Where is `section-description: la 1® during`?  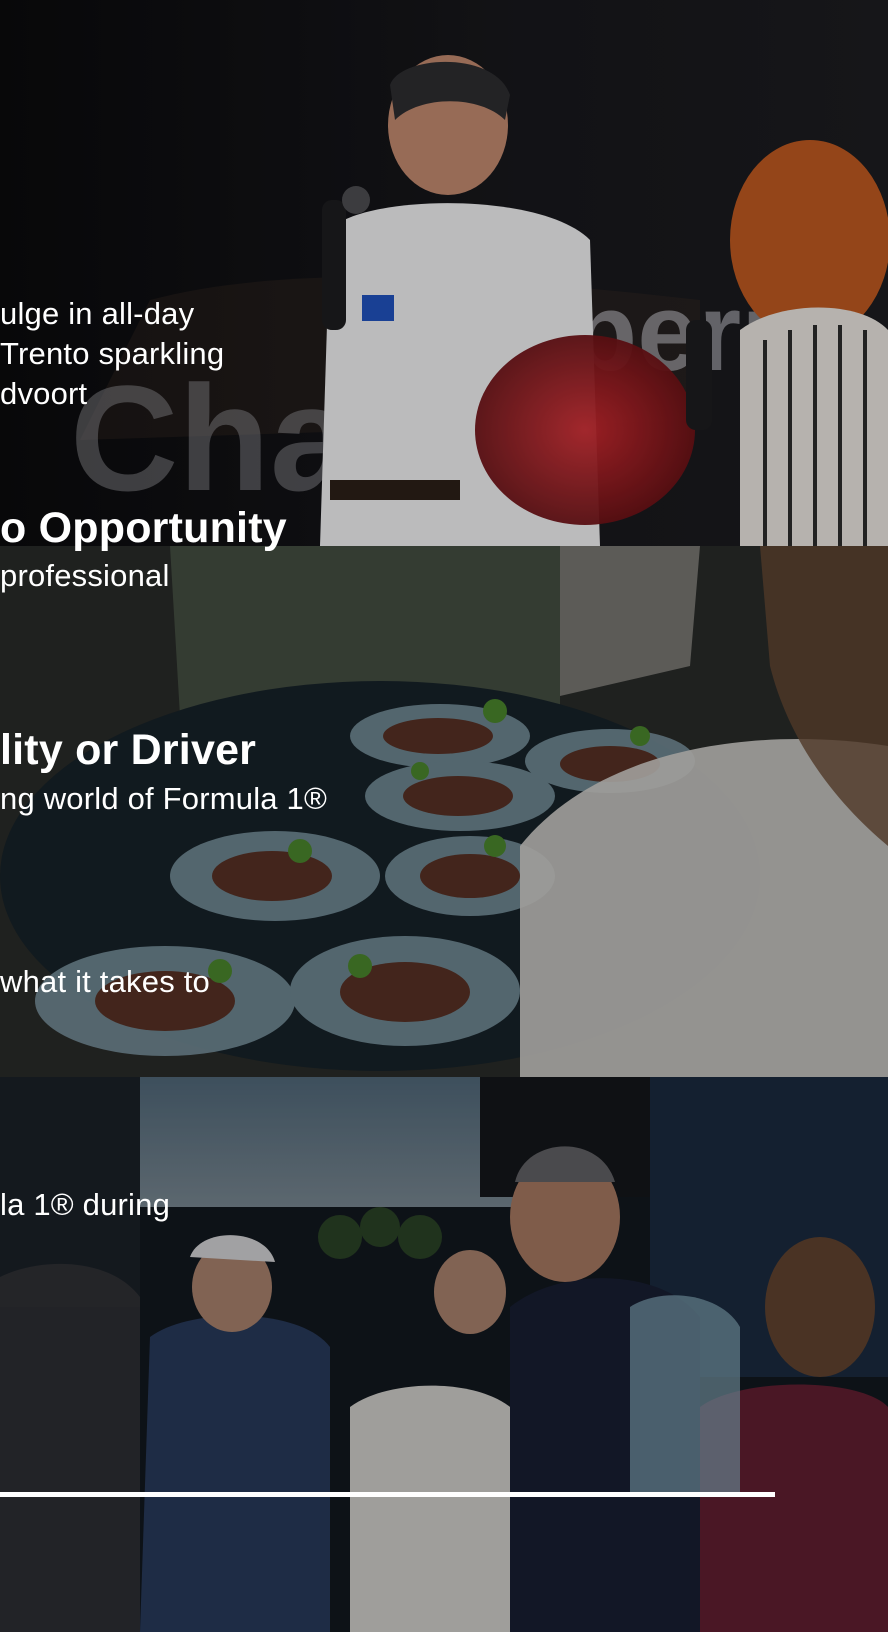
section-description: la 1® during is located at coordinates (85, 1204).